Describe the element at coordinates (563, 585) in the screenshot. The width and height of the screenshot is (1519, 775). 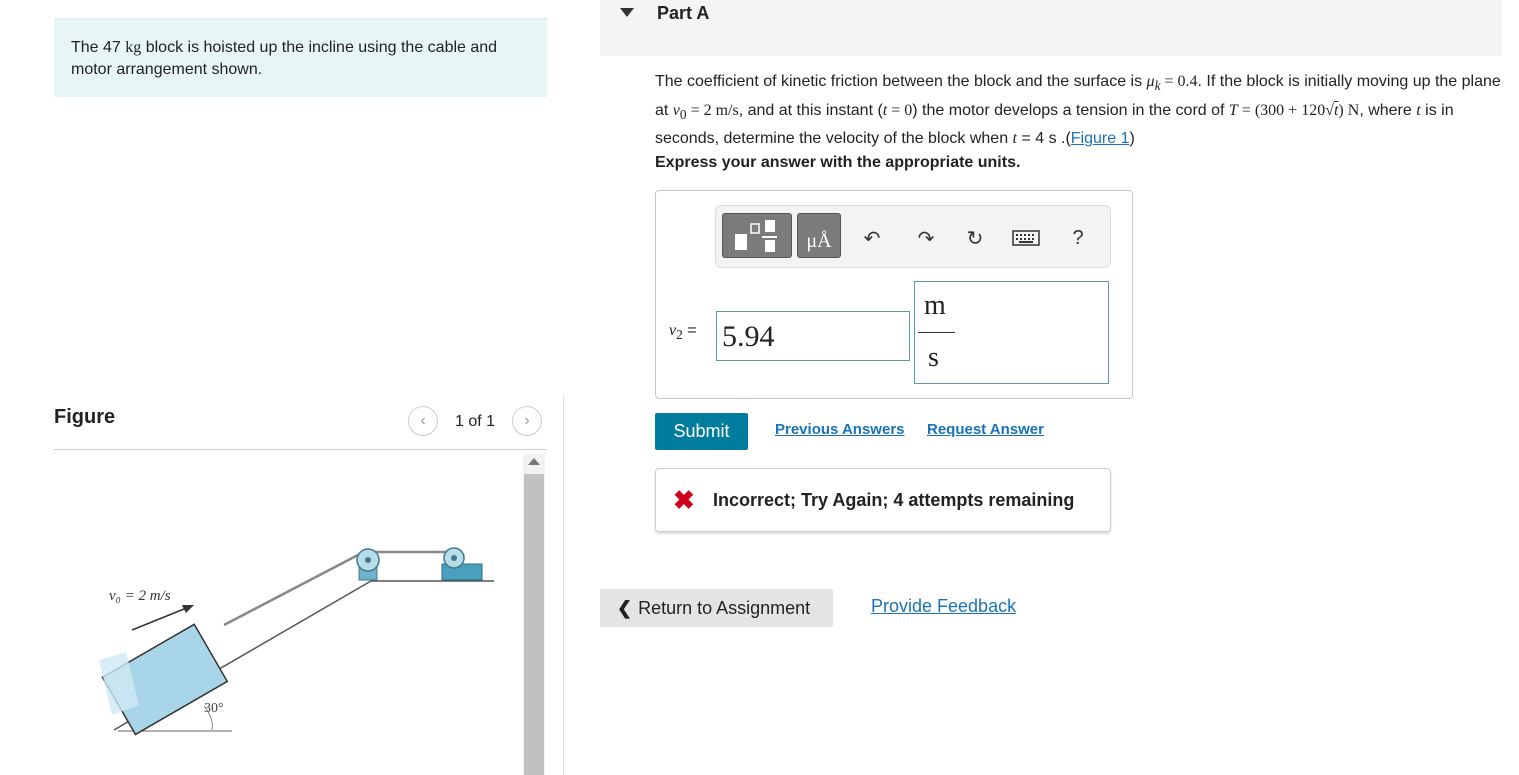
I see `panel-divider` at that location.